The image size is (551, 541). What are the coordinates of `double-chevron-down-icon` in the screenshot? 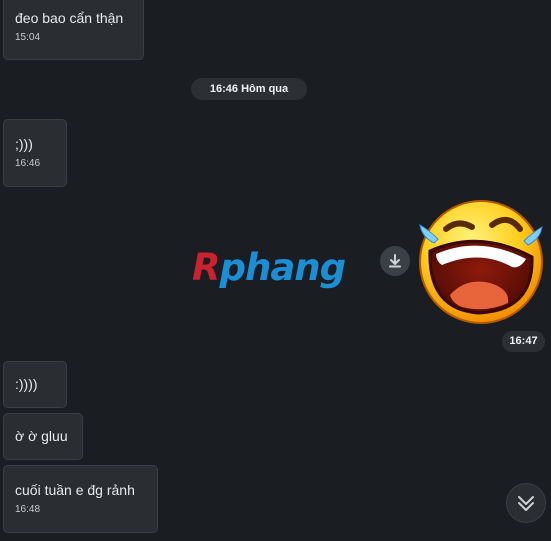 It's located at (526, 503).